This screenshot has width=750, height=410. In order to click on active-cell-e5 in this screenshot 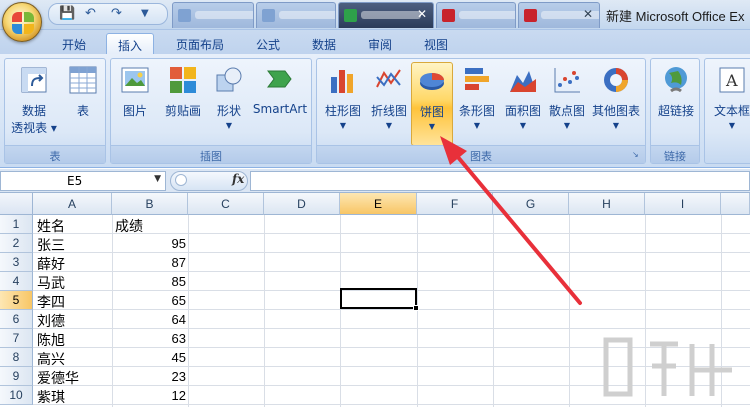, I will do `click(379, 299)`.